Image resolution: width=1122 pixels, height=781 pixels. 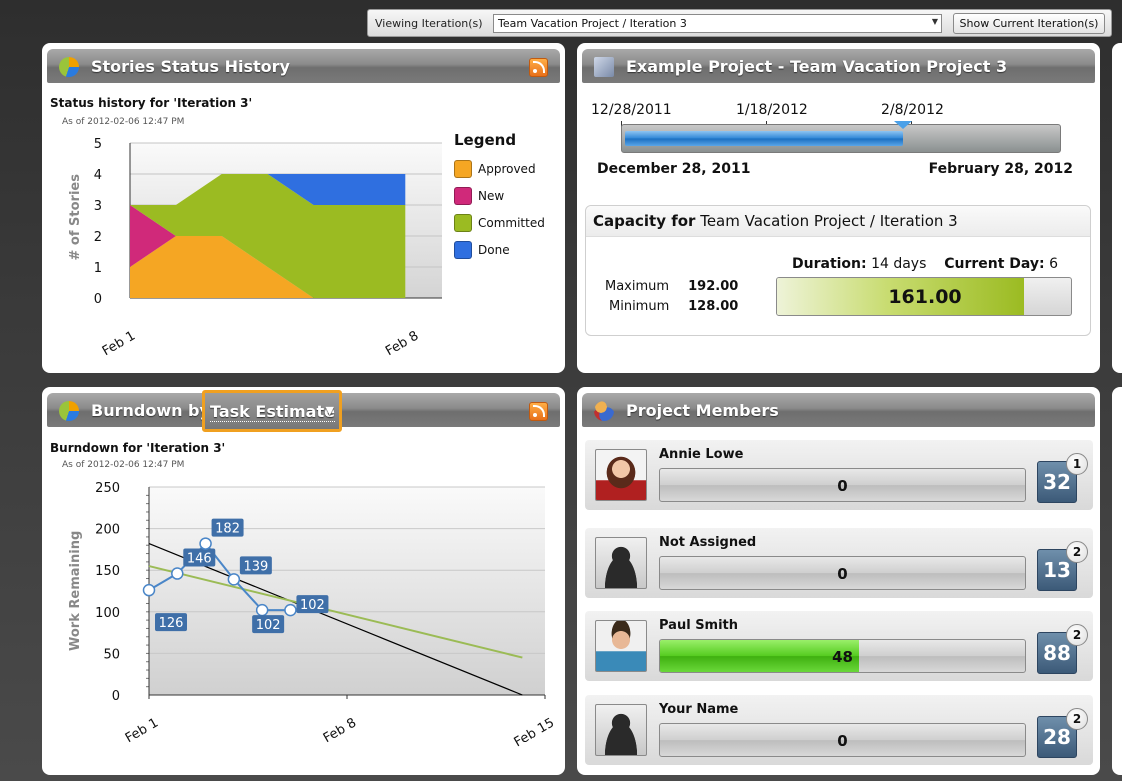 What do you see at coordinates (925, 264) in the screenshot?
I see `duration-row: Duration: 14 days Current Day: 6` at bounding box center [925, 264].